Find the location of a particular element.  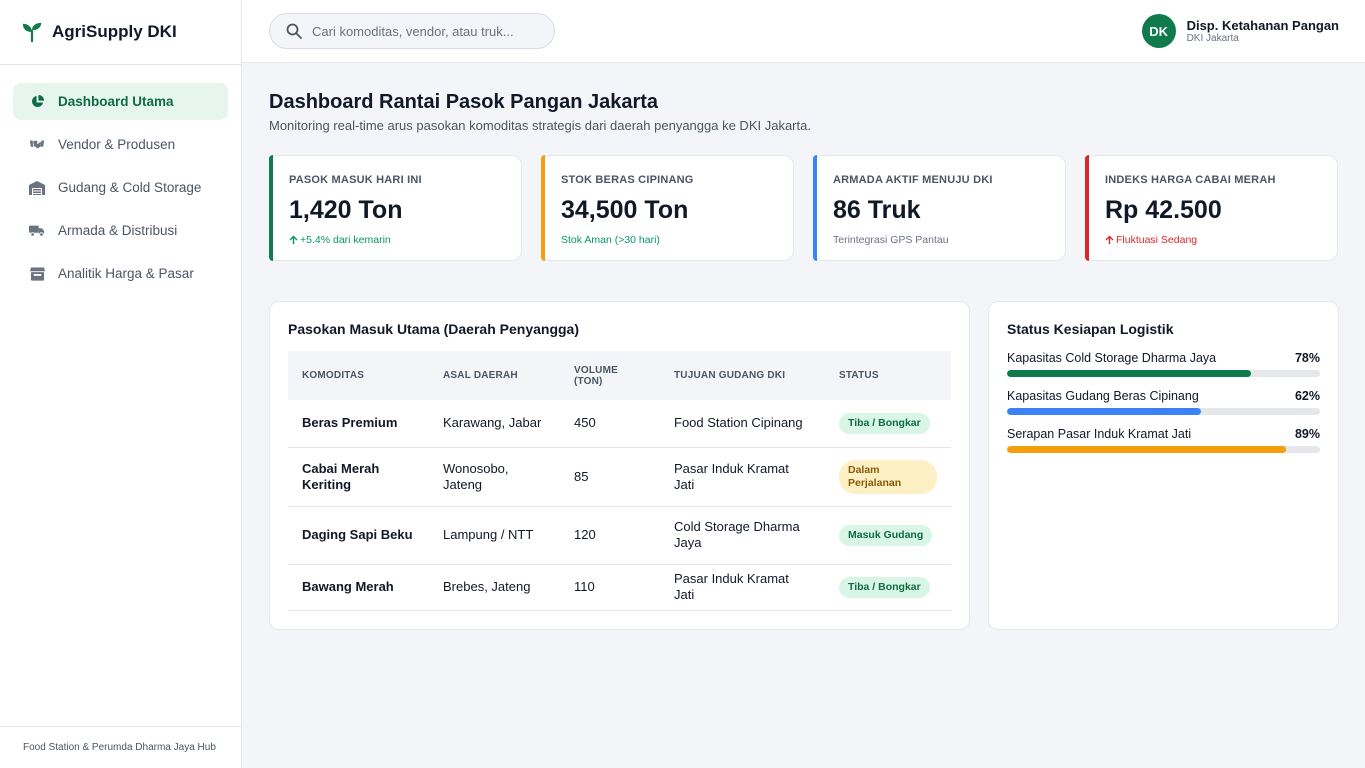

progress-label: Kapasitas Gudang Beras Cipinang is located at coordinates (1103, 396).